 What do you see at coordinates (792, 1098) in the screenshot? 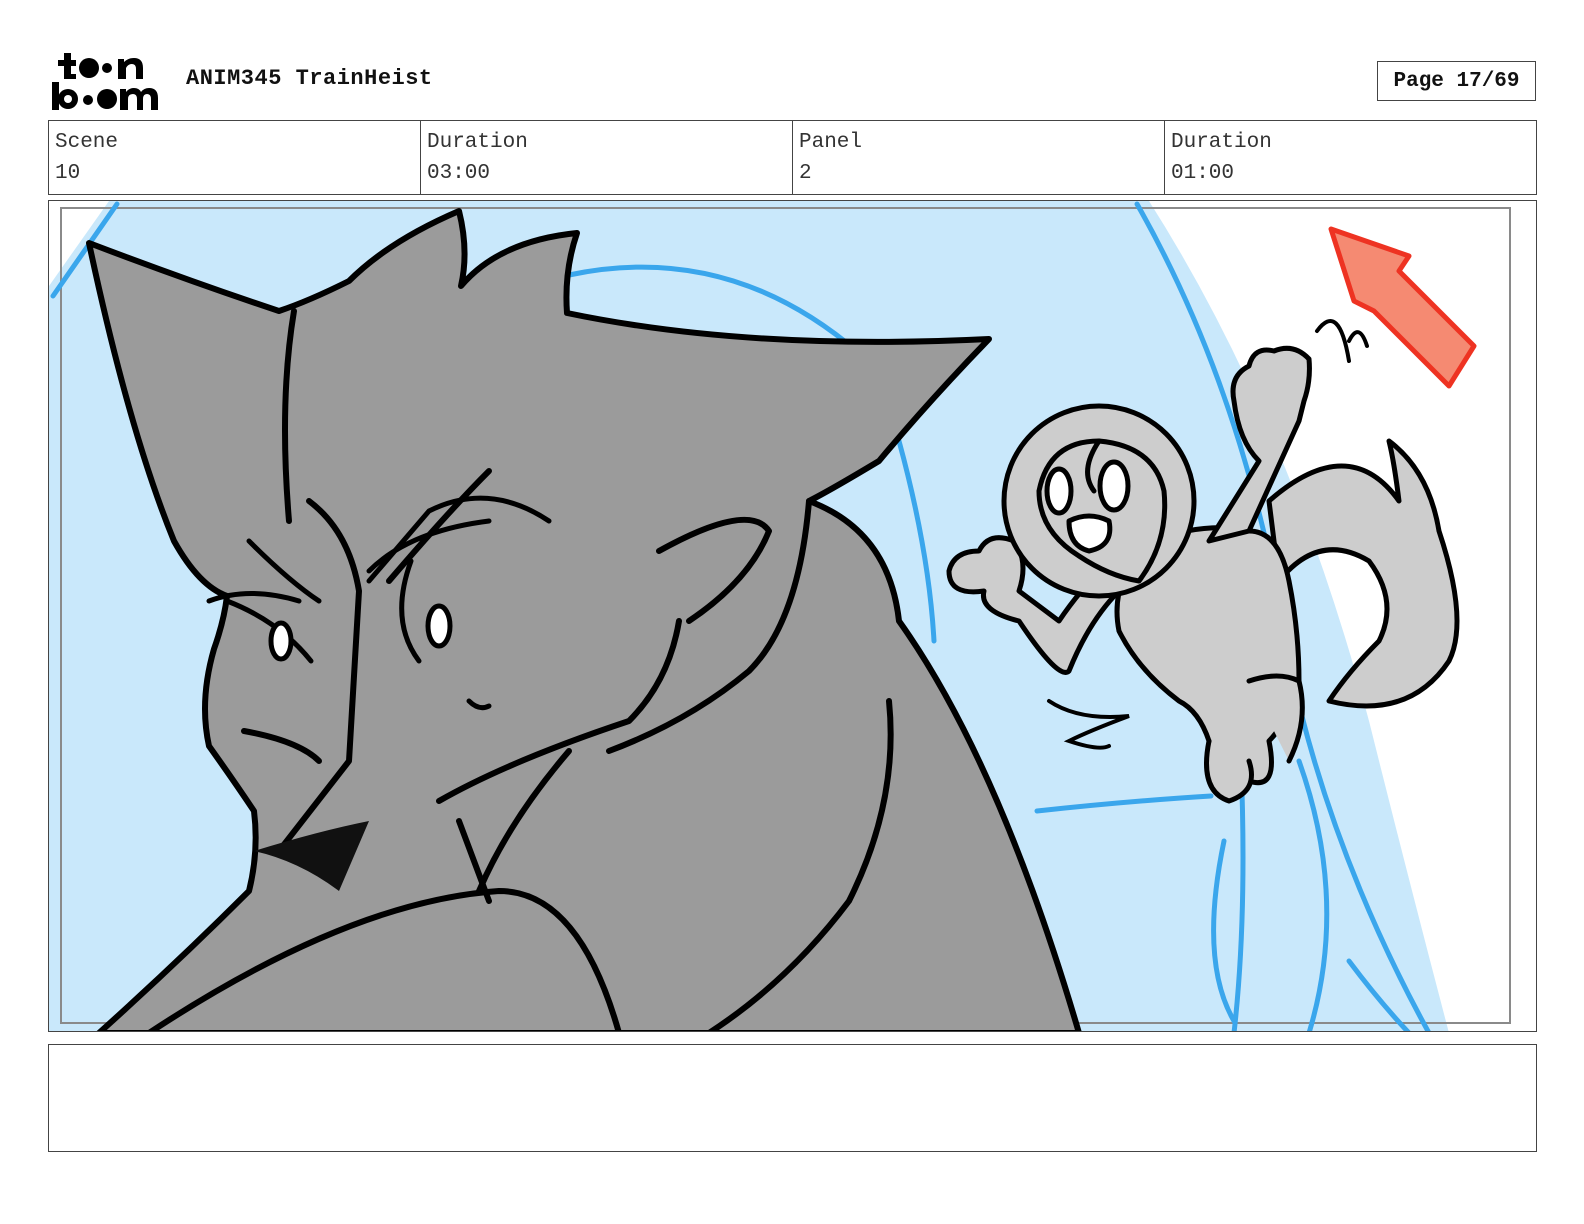
I see `panel-notes-box` at bounding box center [792, 1098].